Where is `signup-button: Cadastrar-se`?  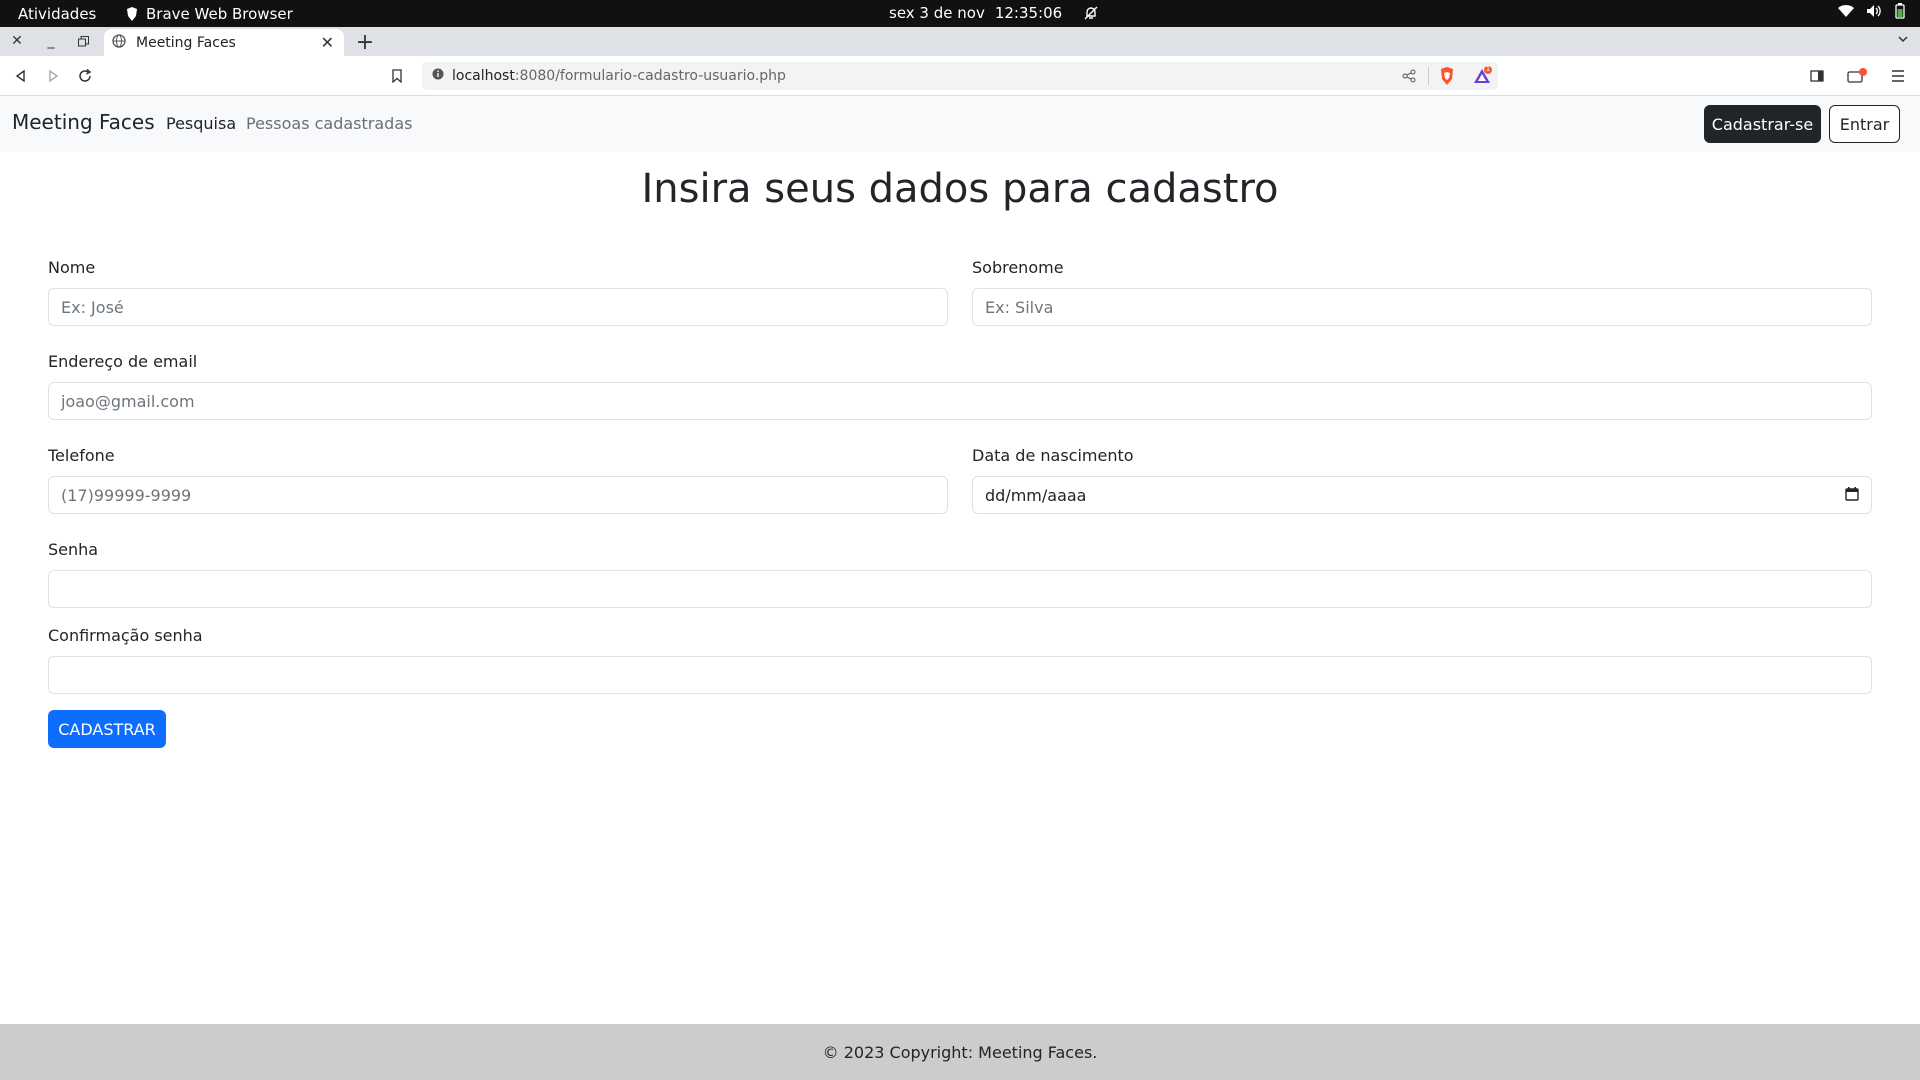
signup-button: Cadastrar-se is located at coordinates (1762, 124).